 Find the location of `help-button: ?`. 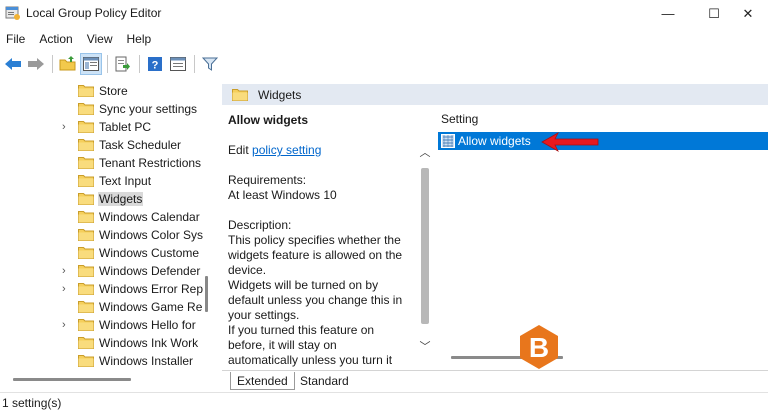

help-button: ? is located at coordinates (155, 64).